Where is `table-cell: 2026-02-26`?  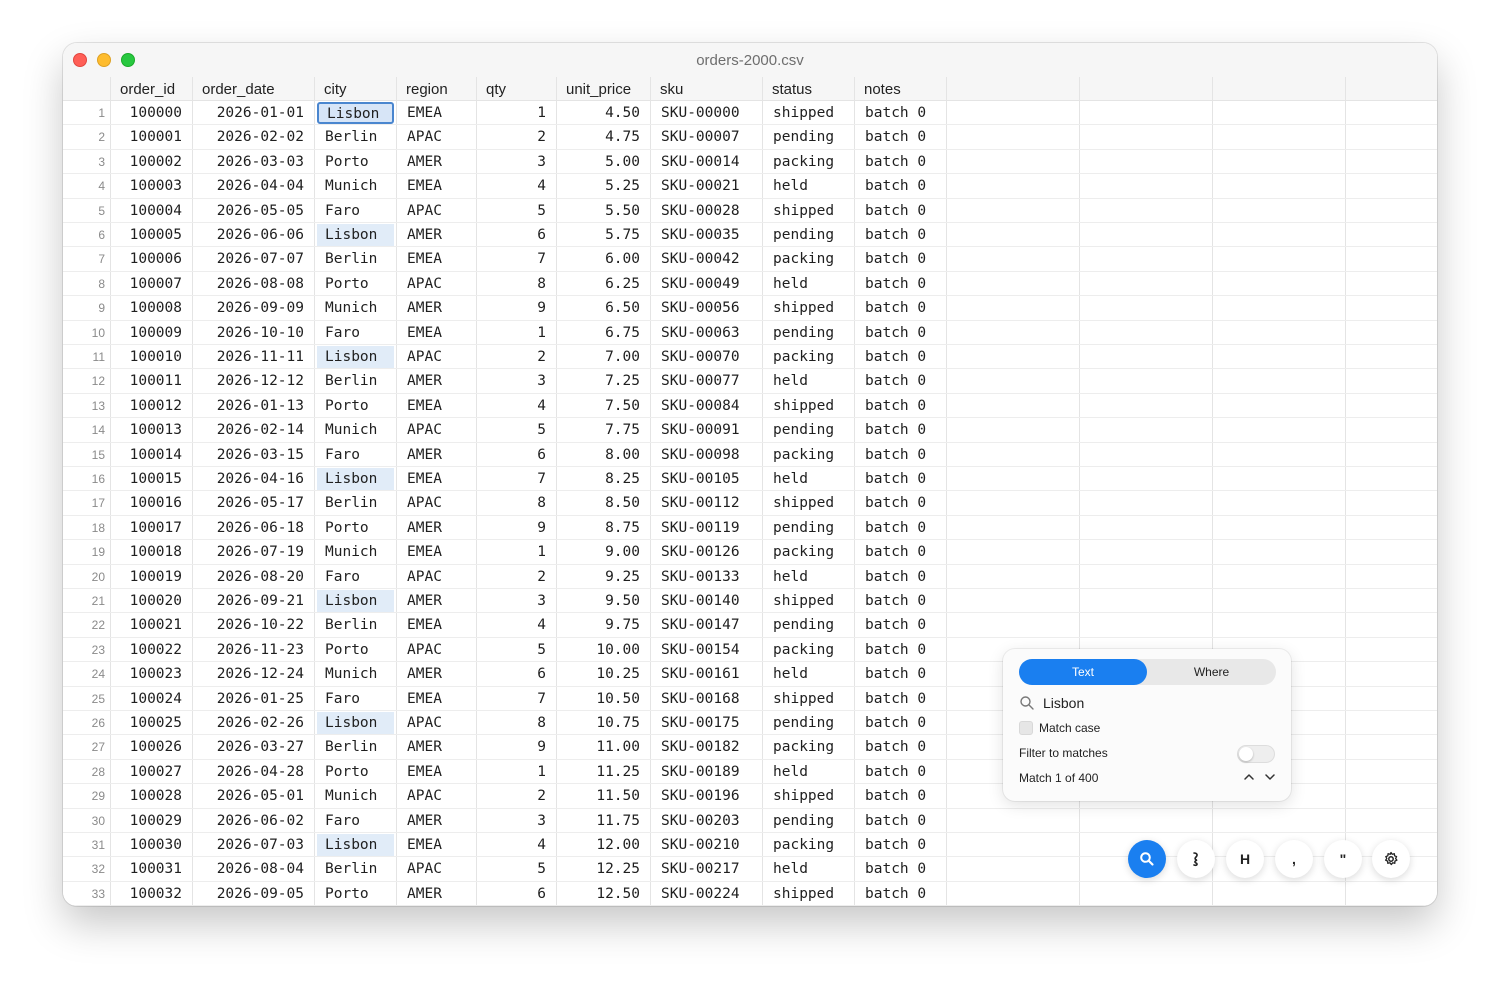 table-cell: 2026-02-26 is located at coordinates (253, 723).